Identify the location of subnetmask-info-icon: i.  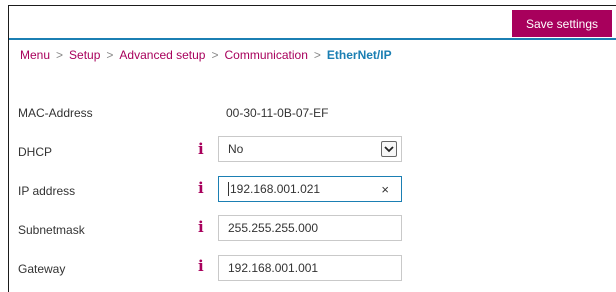
(201, 227).